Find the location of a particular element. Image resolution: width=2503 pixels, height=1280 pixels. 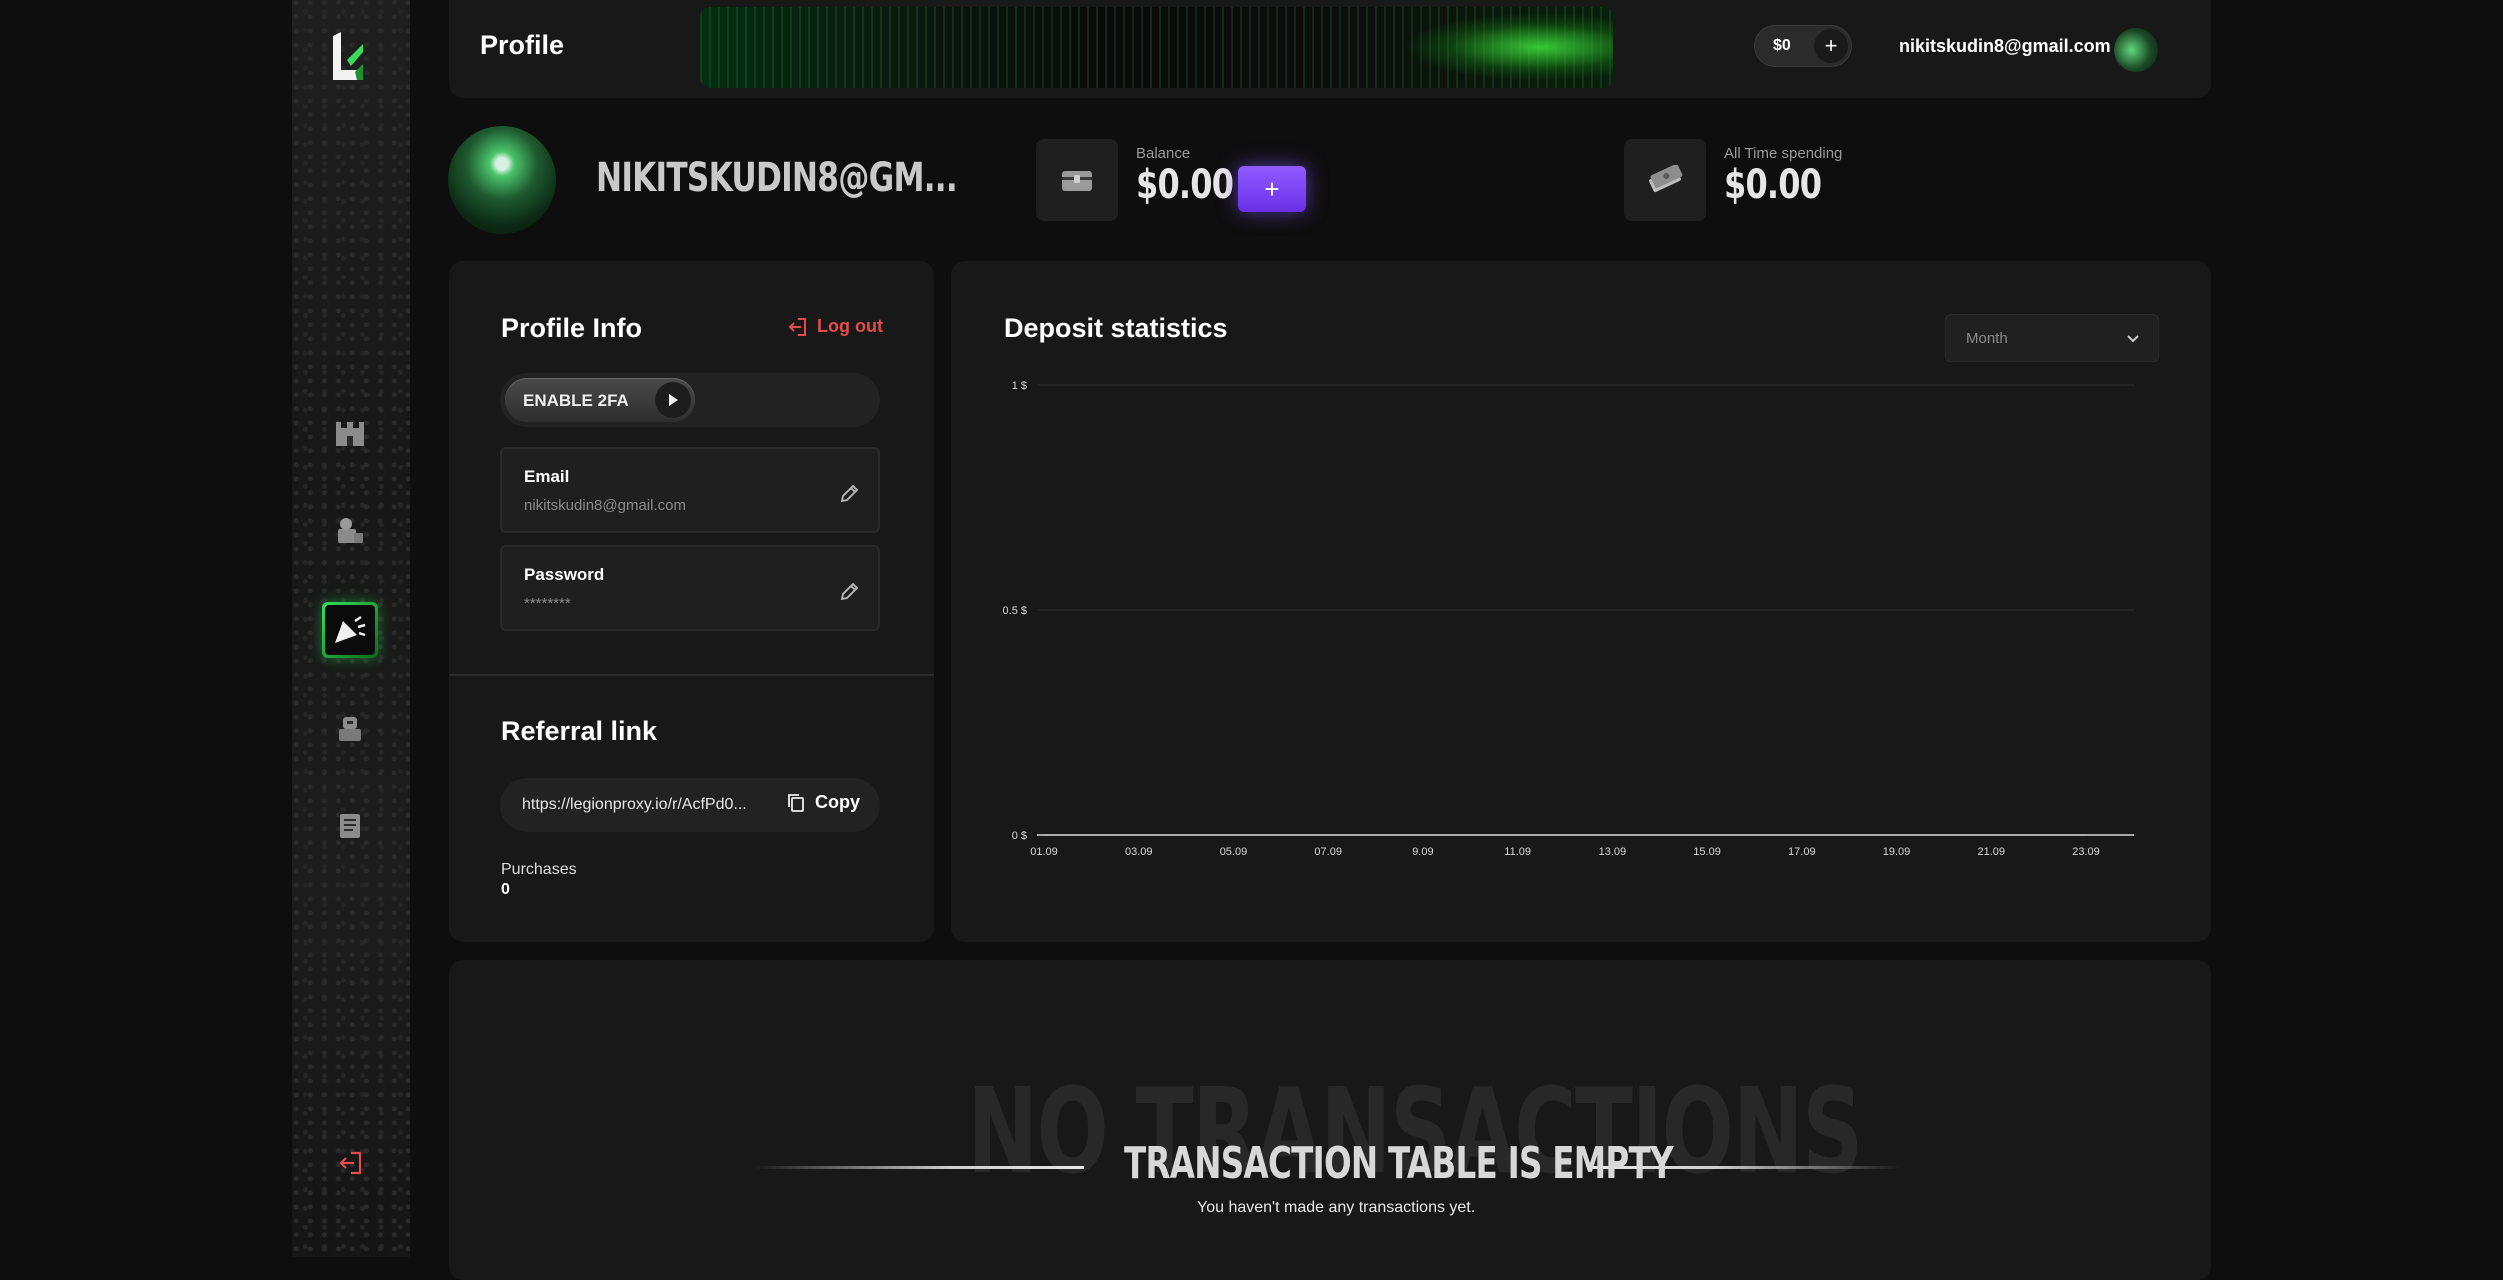

spending-stat-icon-box is located at coordinates (1665, 180).